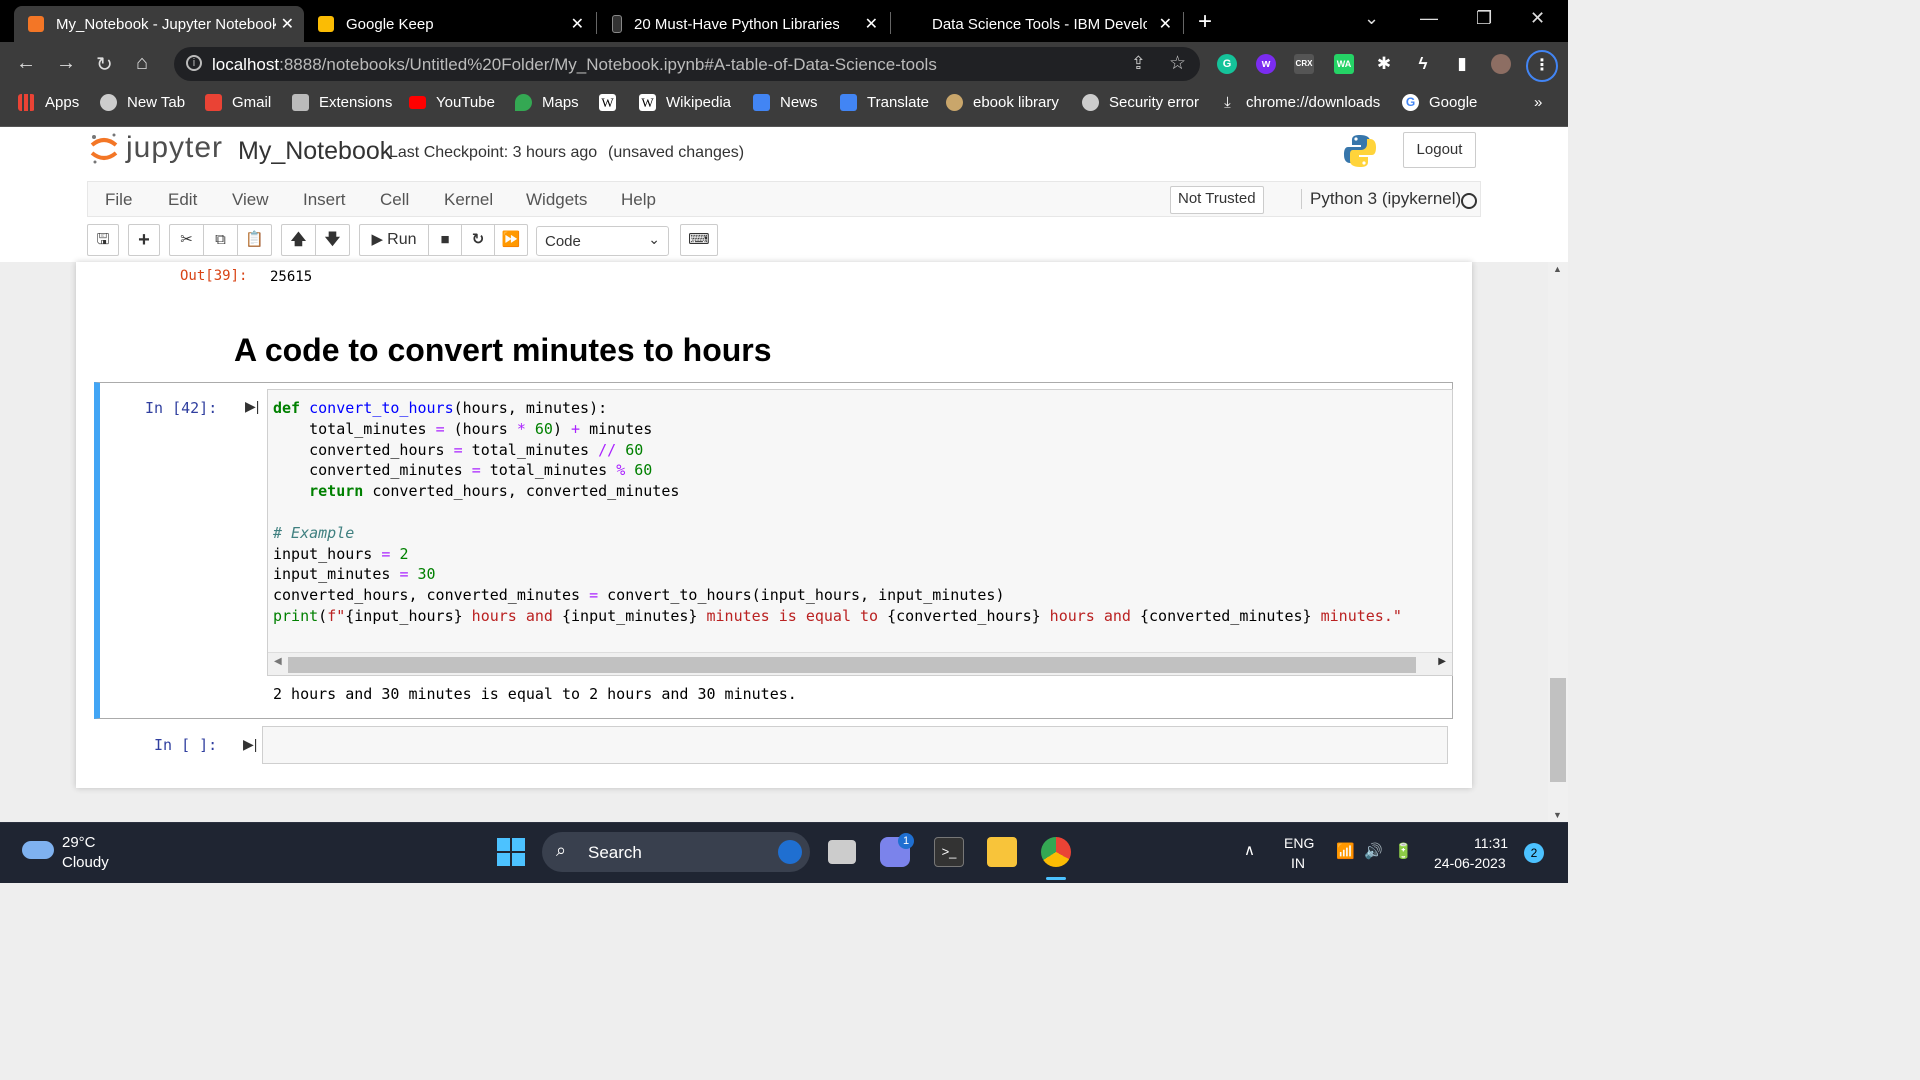 The width and height of the screenshot is (1920, 1080). I want to click on bookmark-security-error: Security error, so click(1140, 102).